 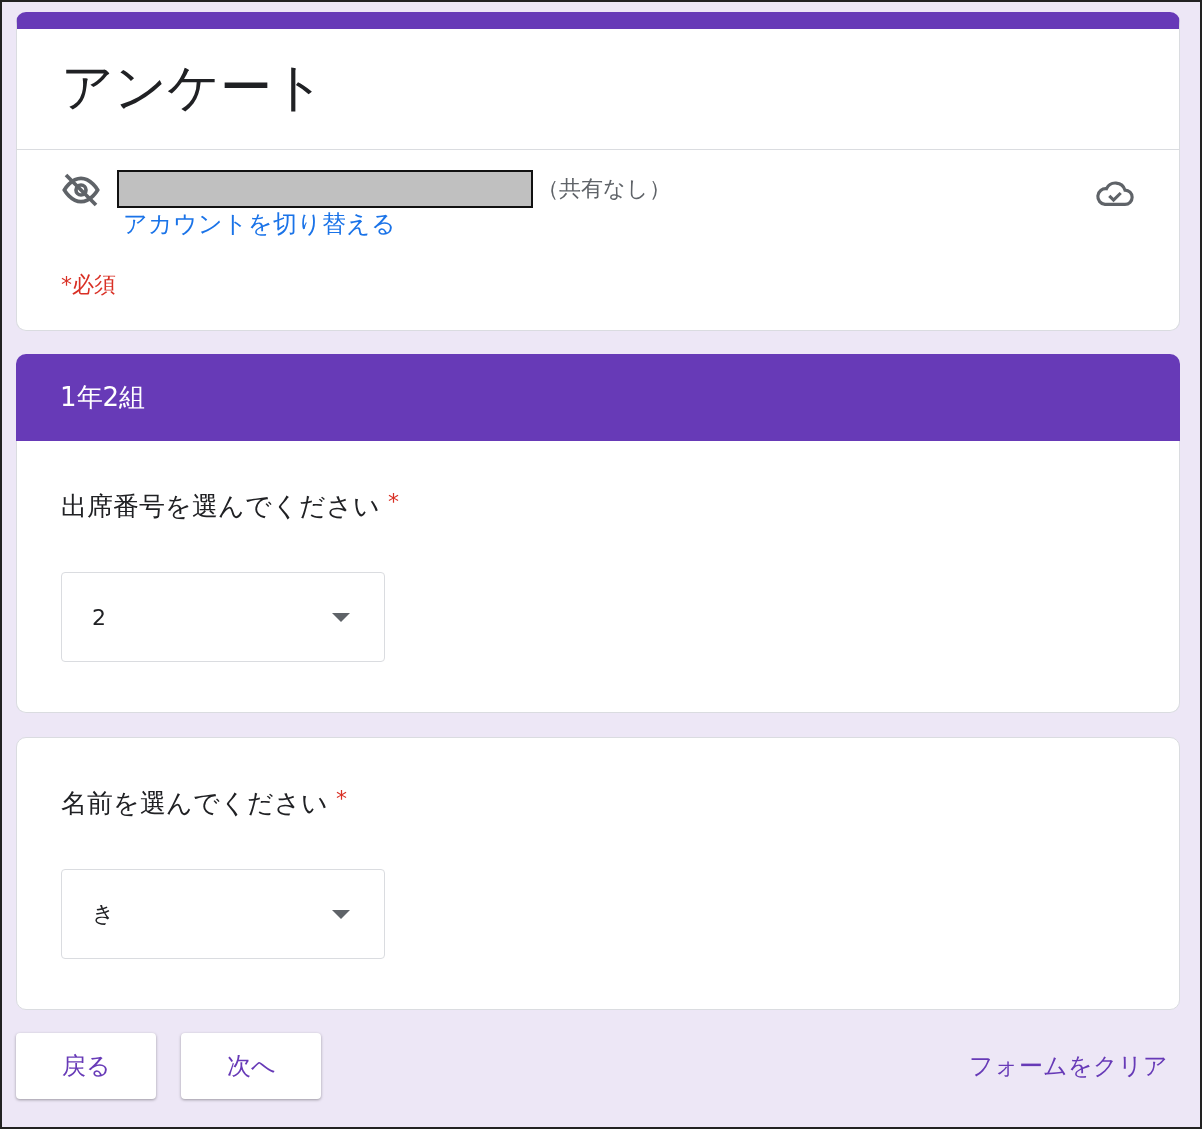 I want to click on sharing-status: （共有なし）, so click(x=604, y=189).